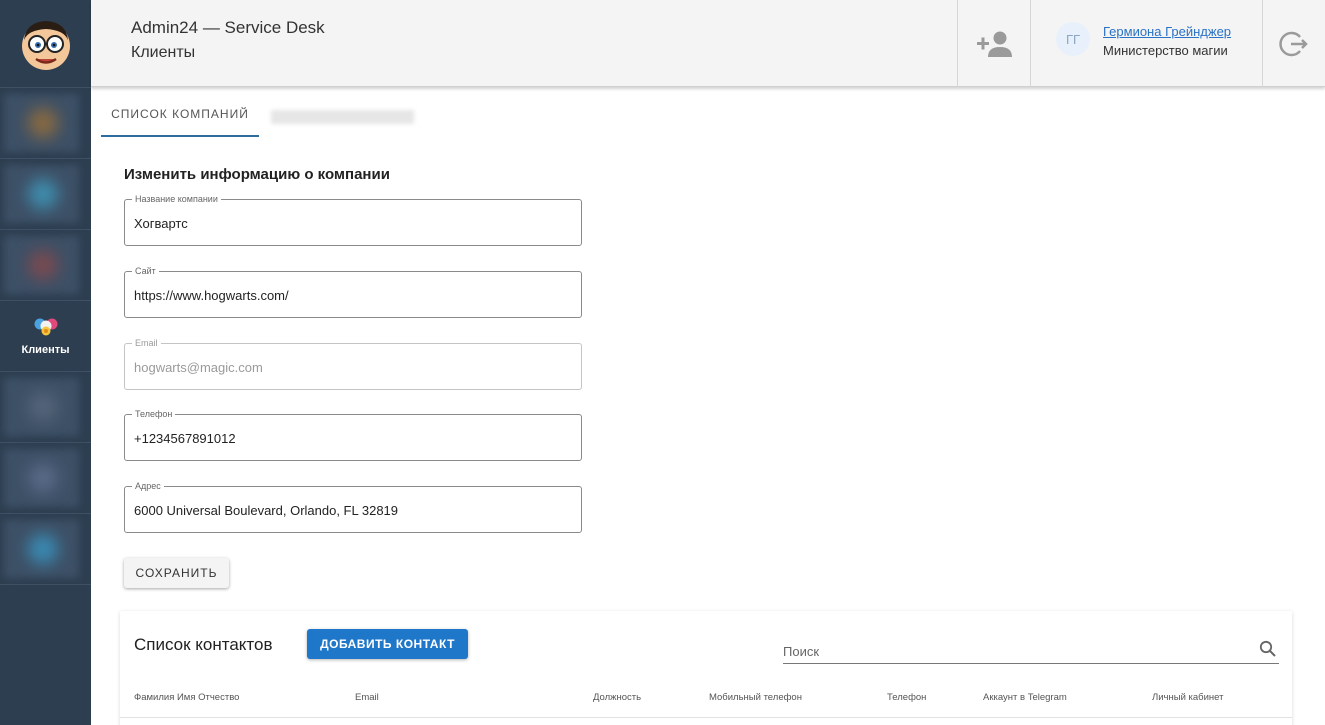 This screenshot has height=725, width=1325. I want to click on search-icon, so click(1268, 649).